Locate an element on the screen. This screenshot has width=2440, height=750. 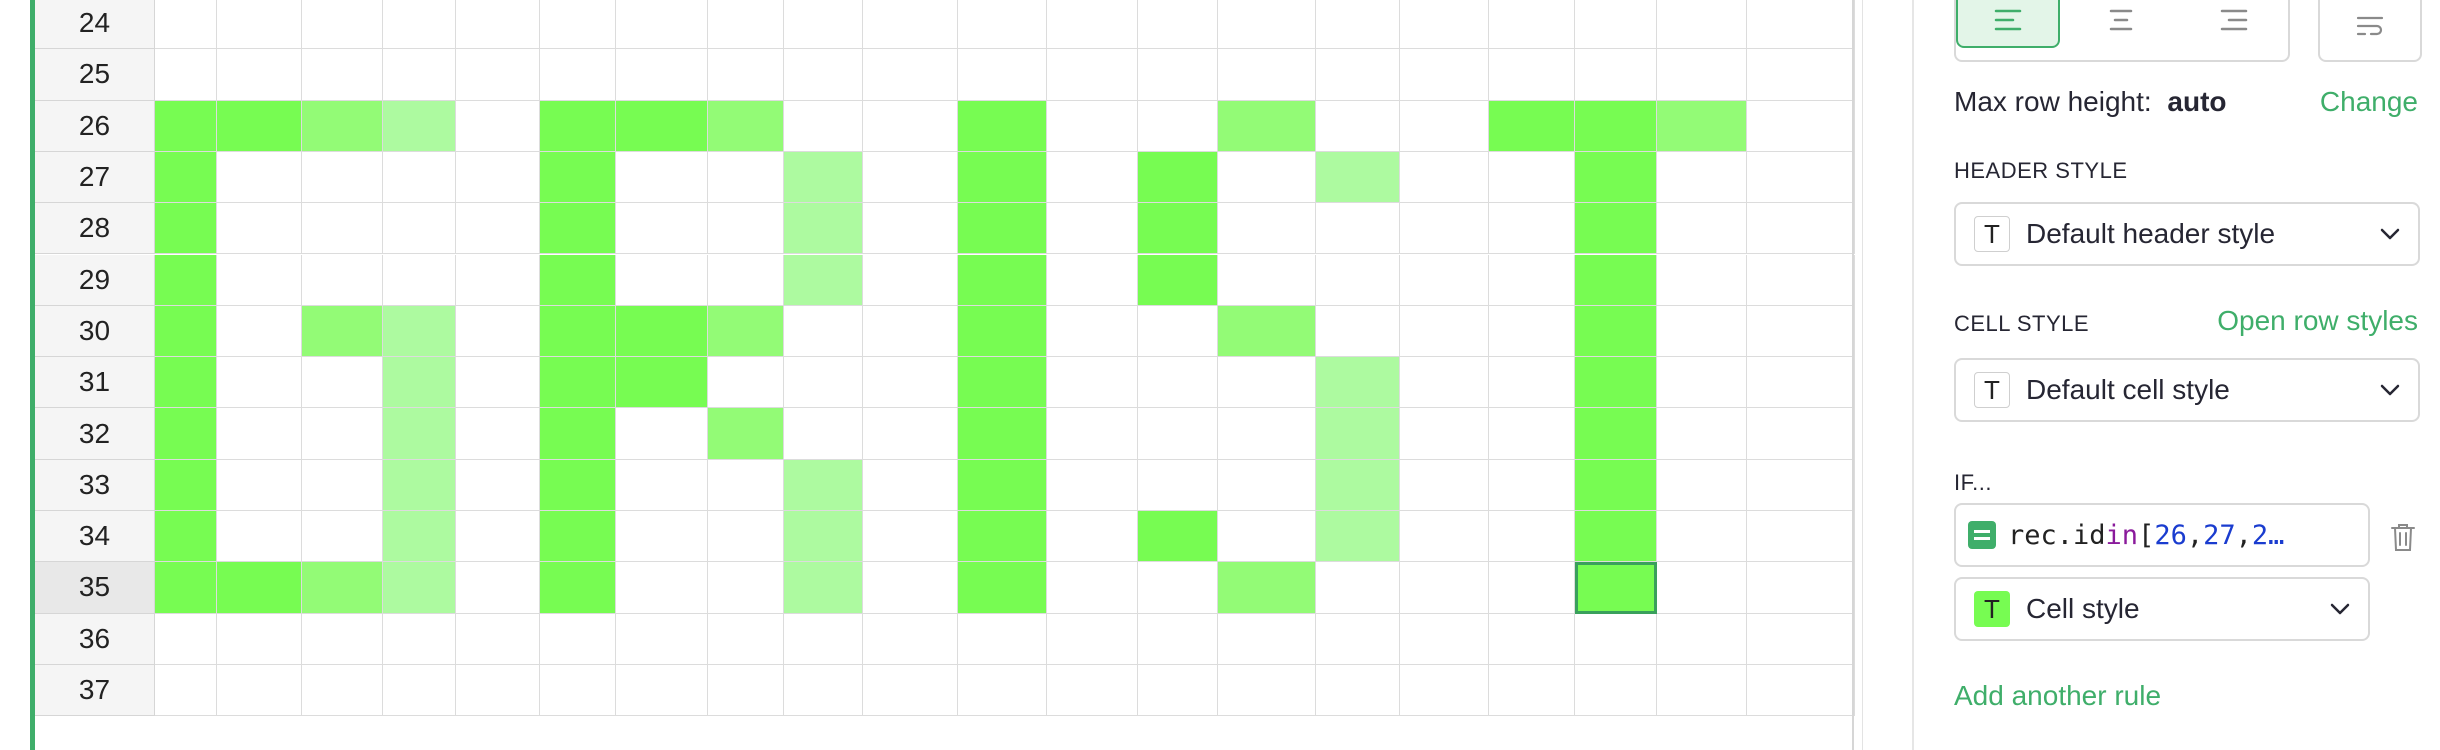
row-number: 32 is located at coordinates (95, 434).